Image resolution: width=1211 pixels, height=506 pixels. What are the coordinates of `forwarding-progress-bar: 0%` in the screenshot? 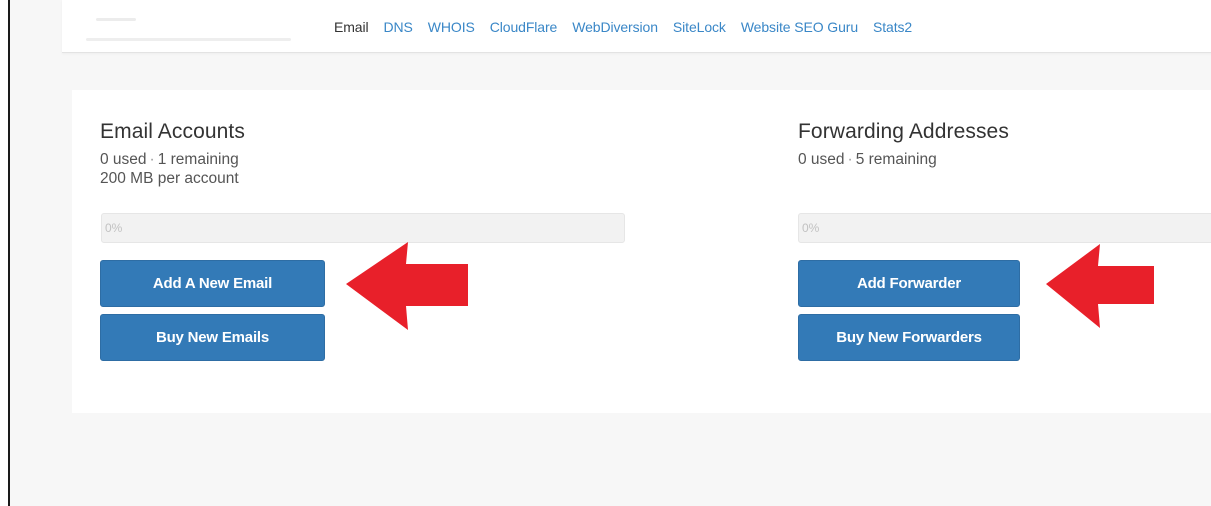 It's located at (1004, 228).